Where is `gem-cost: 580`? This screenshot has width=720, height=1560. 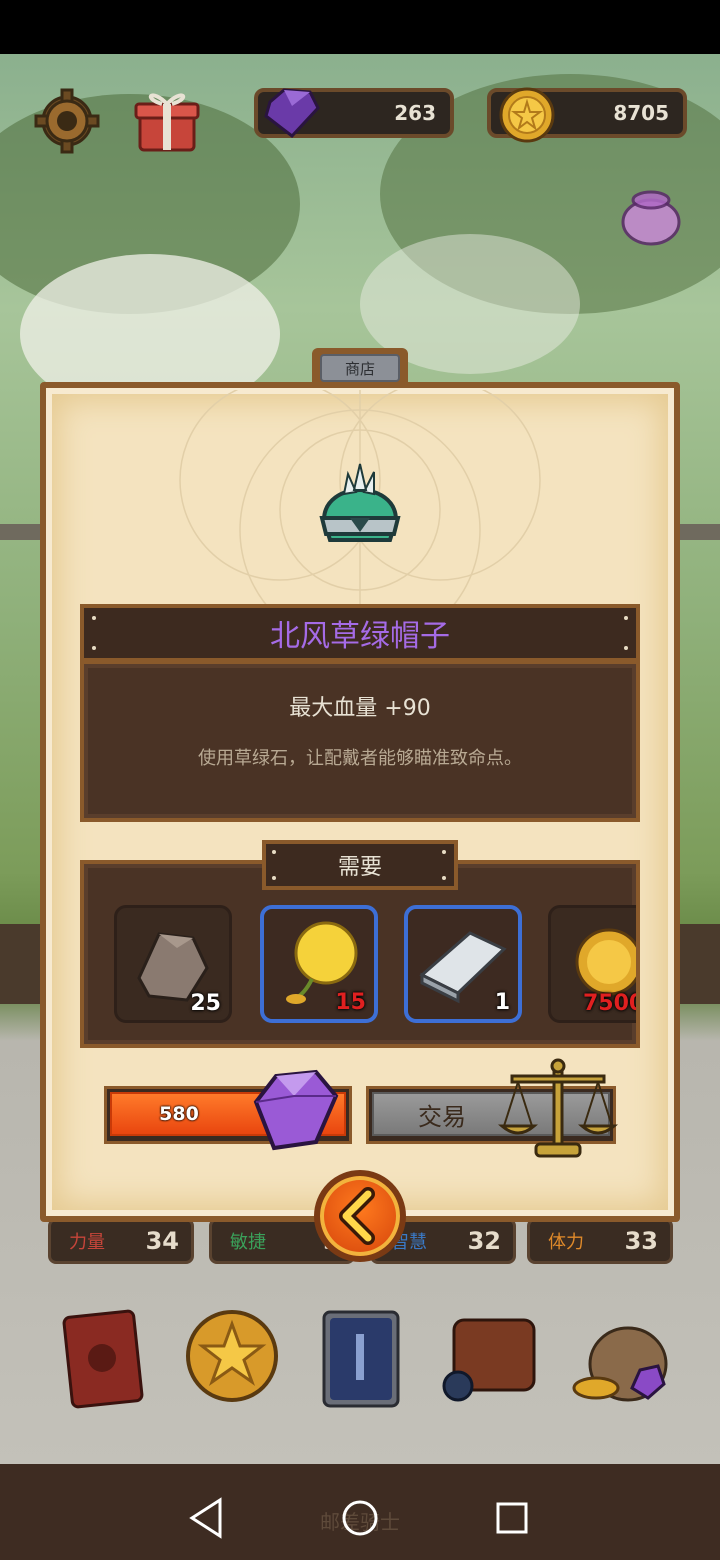
gem-cost: 580 is located at coordinates (179, 1114).